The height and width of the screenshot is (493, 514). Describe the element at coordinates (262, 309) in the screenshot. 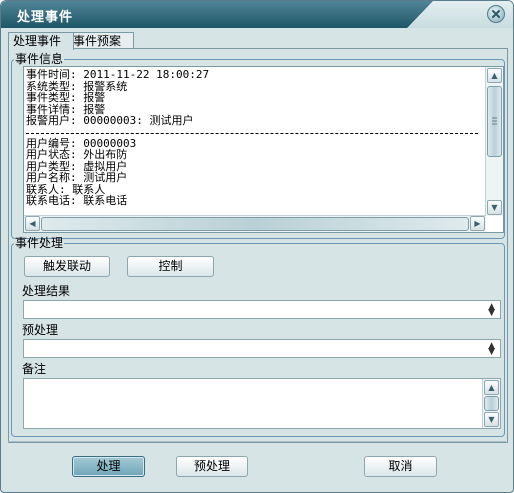

I see `result-select: ▲ ▼` at that location.